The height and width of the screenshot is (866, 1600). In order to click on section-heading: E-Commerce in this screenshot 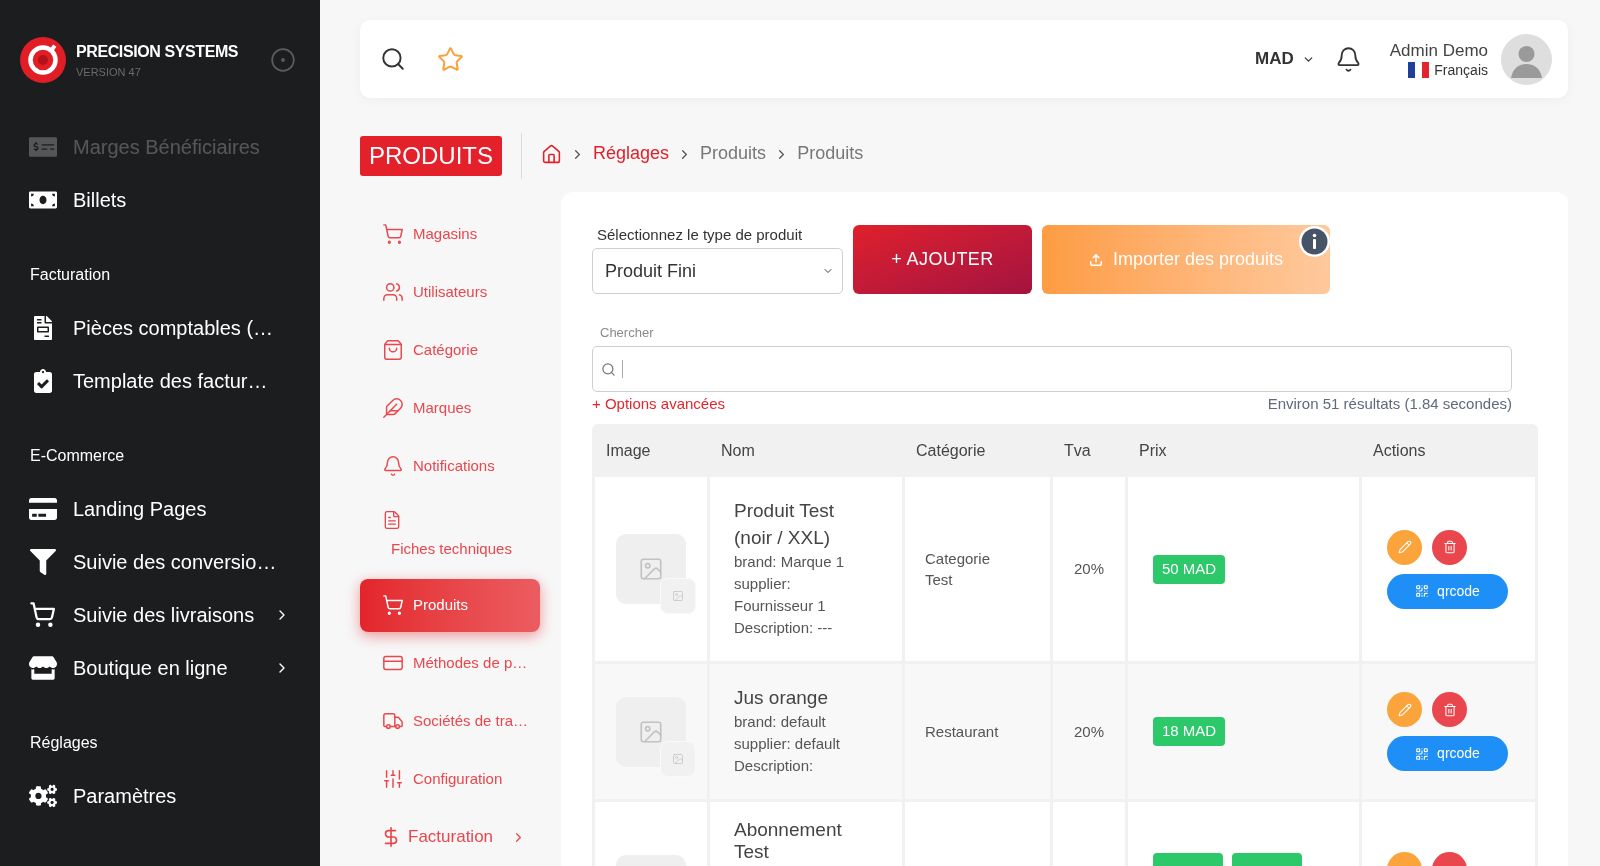, I will do `click(77, 455)`.